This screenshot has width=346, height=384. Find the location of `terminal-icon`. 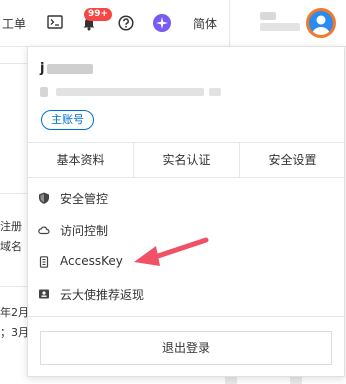

terminal-icon is located at coordinates (55, 22).